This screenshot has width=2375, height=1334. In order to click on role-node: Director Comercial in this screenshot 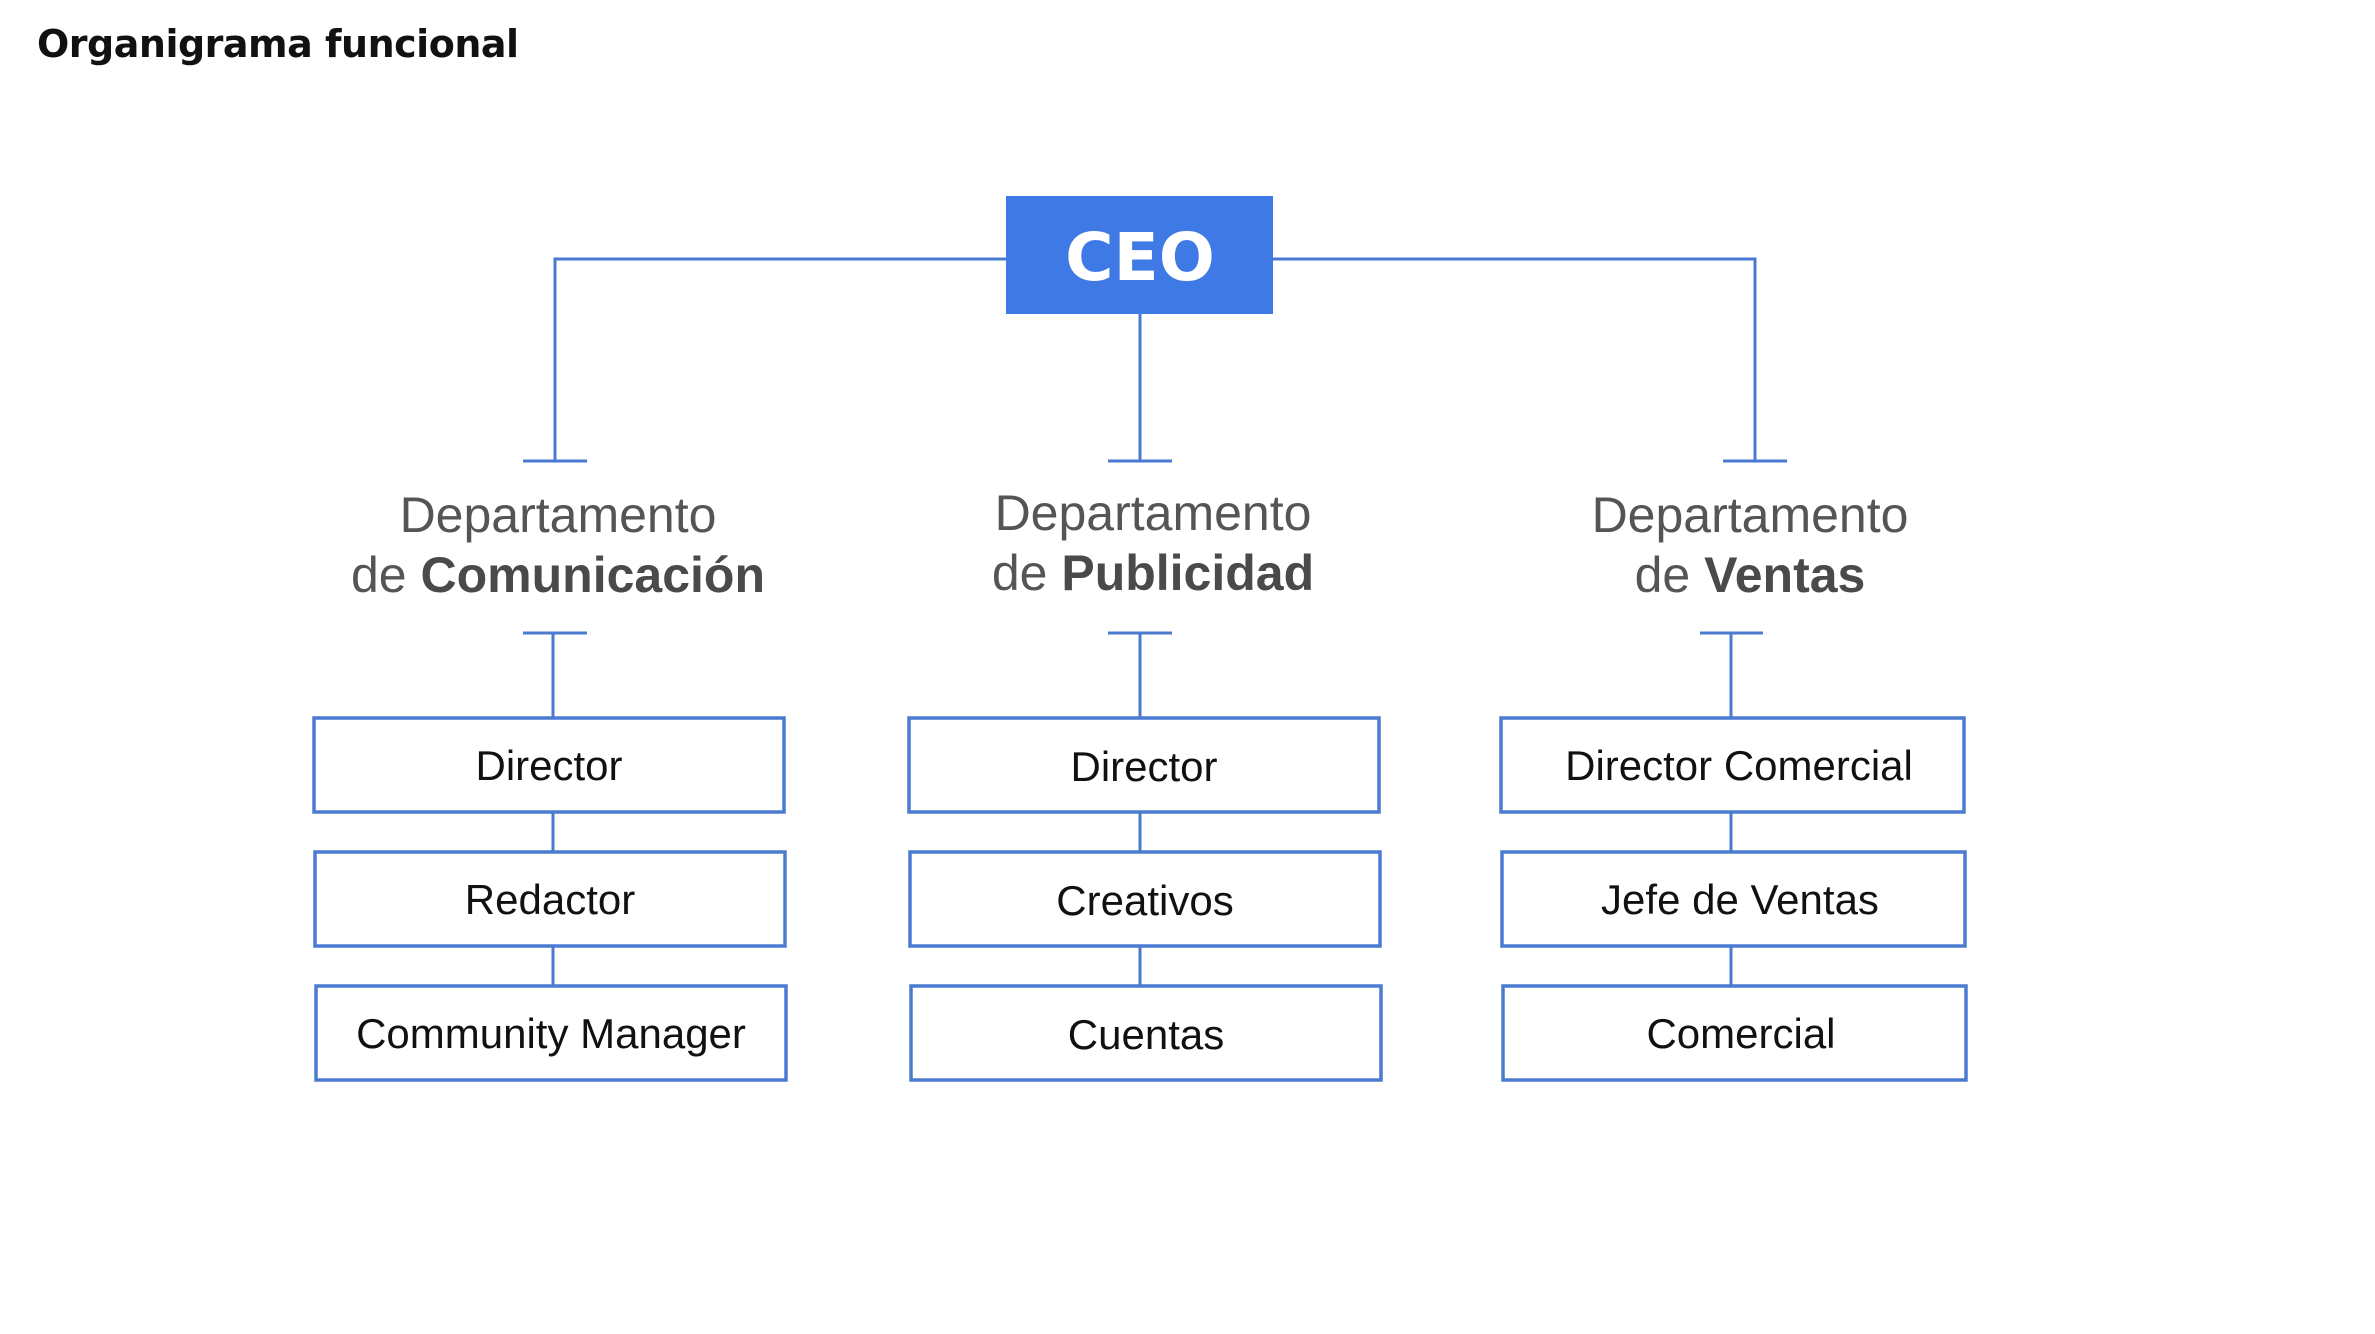, I will do `click(1732, 765)`.